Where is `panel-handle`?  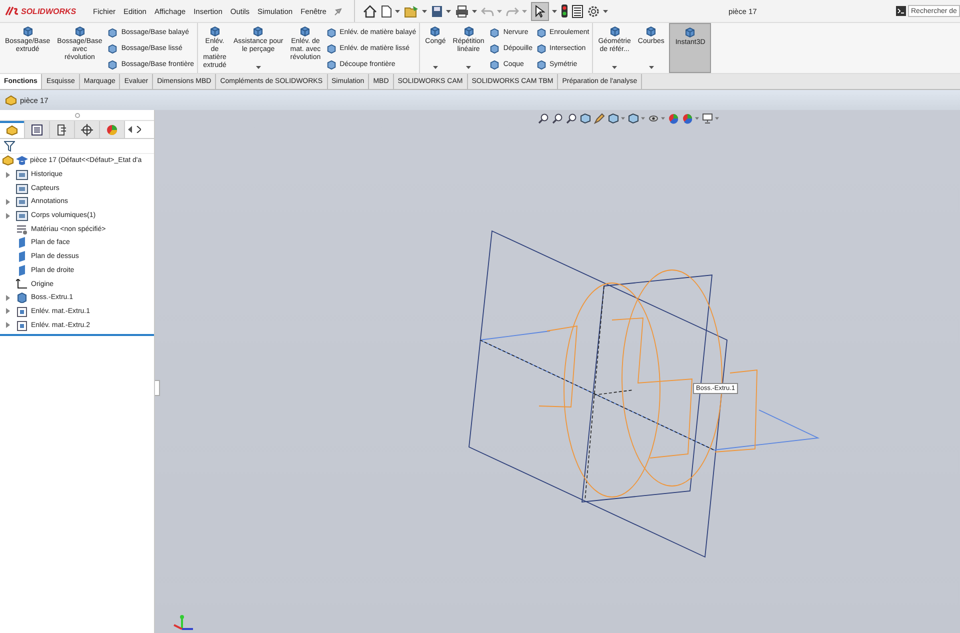 panel-handle is located at coordinates (157, 388).